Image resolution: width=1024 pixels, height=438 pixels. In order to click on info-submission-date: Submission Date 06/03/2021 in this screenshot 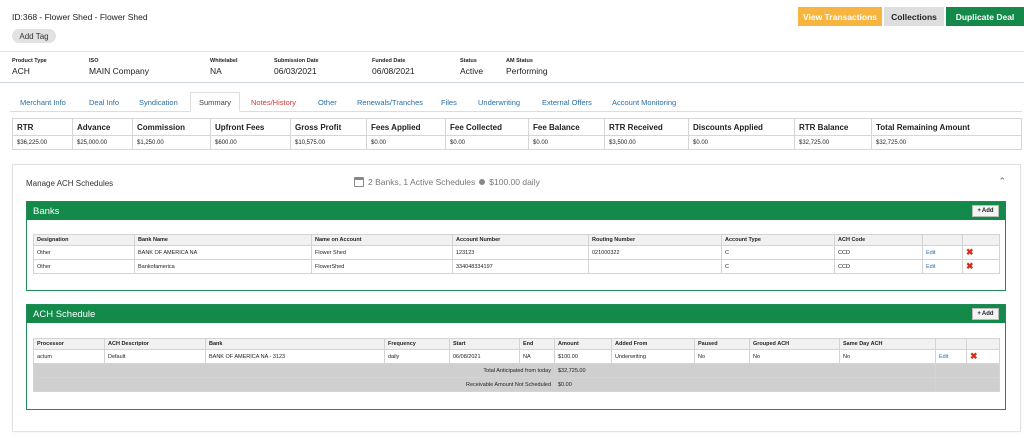, I will do `click(296, 67)`.